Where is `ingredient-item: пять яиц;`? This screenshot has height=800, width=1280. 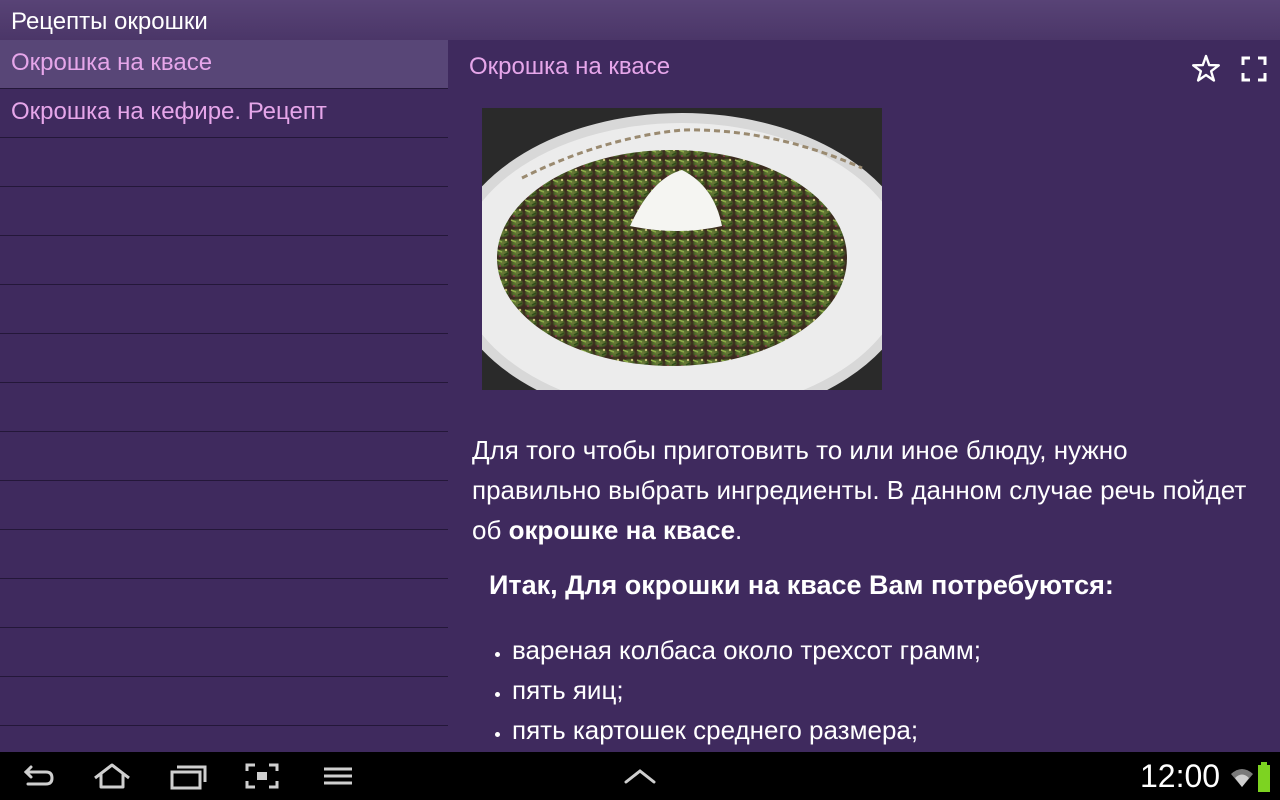 ingredient-item: пять яиц; is located at coordinates (736, 690).